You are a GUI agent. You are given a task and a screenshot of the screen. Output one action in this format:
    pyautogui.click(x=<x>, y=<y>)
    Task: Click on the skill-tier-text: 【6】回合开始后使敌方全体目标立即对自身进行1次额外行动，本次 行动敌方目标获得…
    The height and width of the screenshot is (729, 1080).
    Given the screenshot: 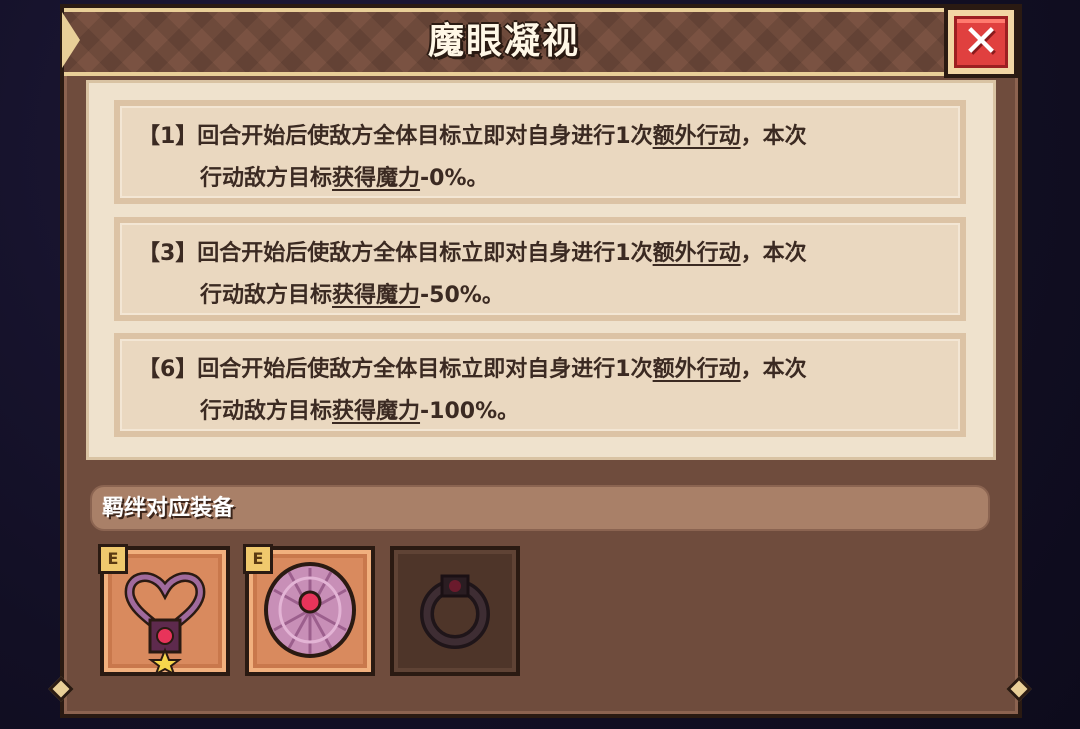 What is the action you would take?
    pyautogui.click(x=472, y=390)
    